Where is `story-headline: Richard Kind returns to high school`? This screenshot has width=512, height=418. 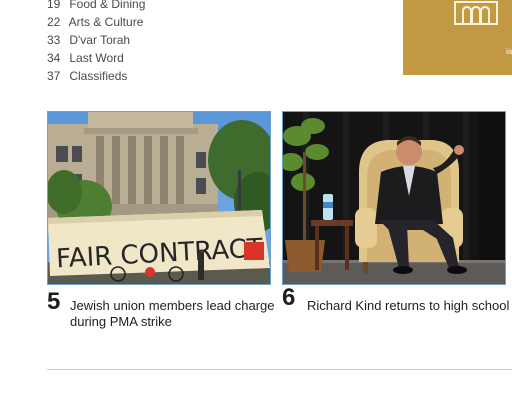 story-headline: Richard Kind returns to high school is located at coordinates (409, 306).